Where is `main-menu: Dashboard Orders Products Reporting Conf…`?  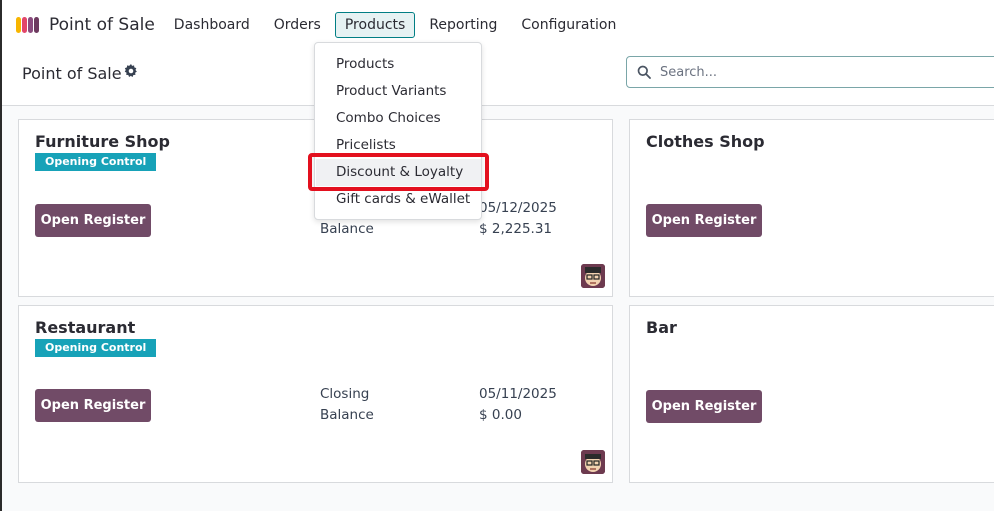
main-menu: Dashboard Orders Products Reporting Conf… is located at coordinates (395, 25).